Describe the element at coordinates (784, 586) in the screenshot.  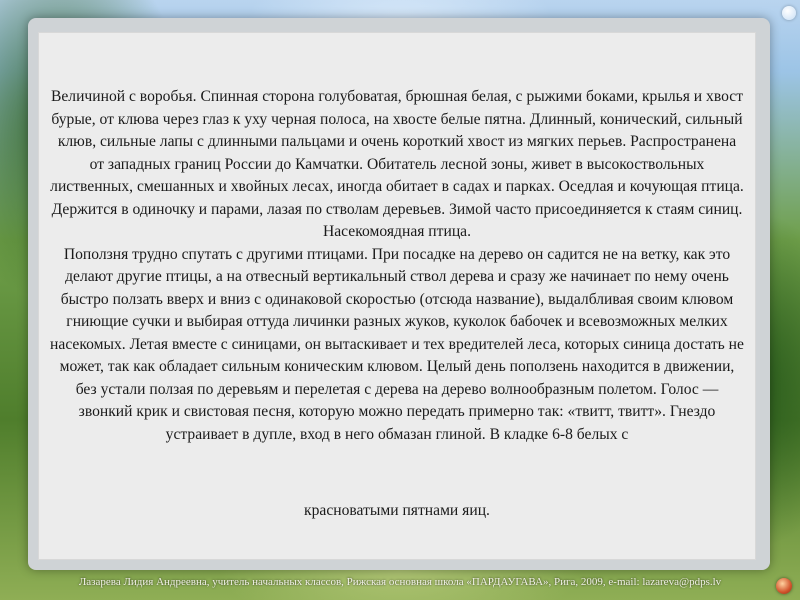
I see `corner-orb-icon` at that location.